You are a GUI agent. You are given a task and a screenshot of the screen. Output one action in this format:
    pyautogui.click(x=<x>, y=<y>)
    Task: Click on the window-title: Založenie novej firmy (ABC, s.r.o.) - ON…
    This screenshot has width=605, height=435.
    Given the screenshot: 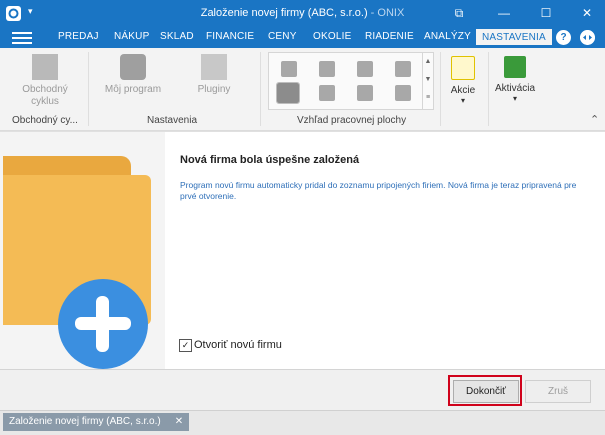 What is the action you would take?
    pyautogui.click(x=302, y=13)
    